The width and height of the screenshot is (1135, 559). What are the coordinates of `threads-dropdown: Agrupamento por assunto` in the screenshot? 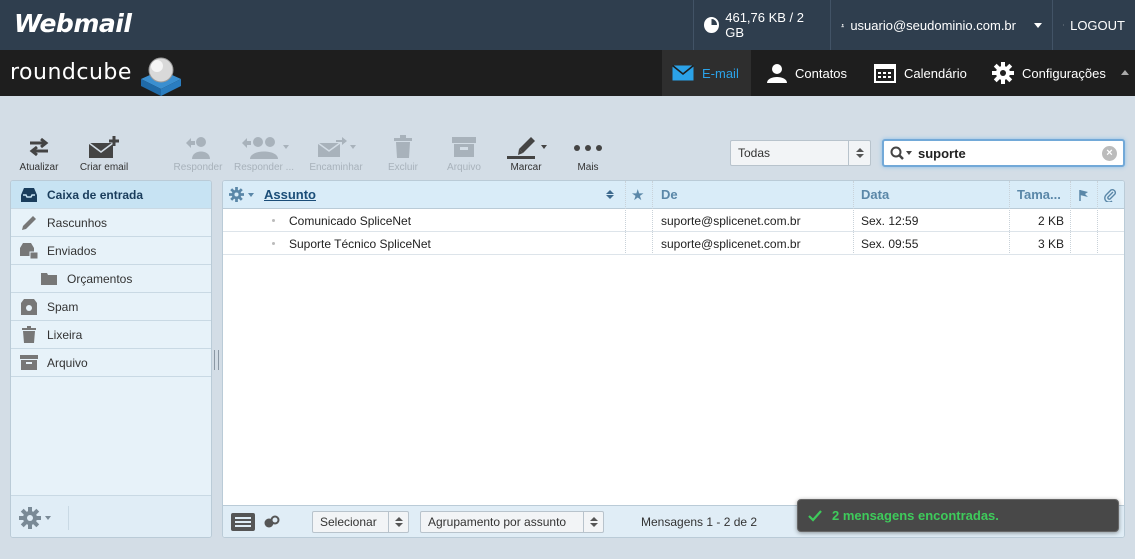 It's located at (512, 522).